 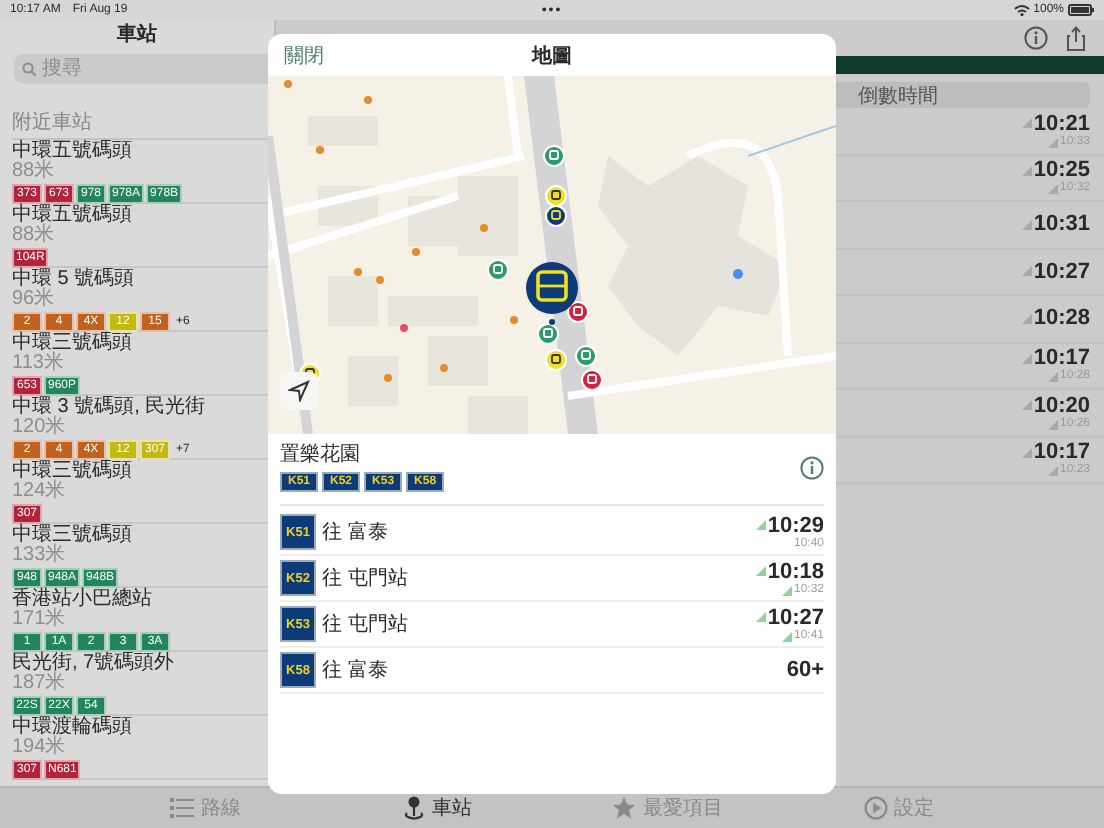 I want to click on pin-icon, so click(x=413, y=808).